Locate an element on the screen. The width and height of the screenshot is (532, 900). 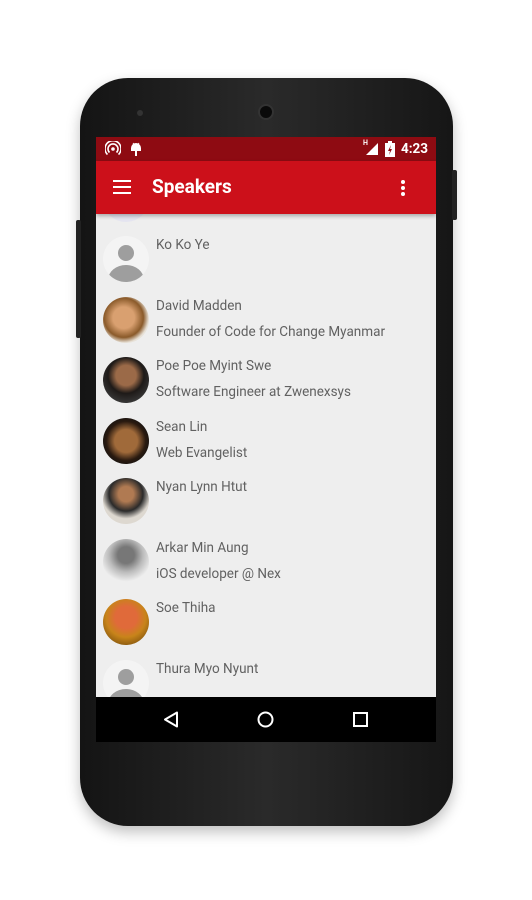
signal-icon is located at coordinates (372, 149).